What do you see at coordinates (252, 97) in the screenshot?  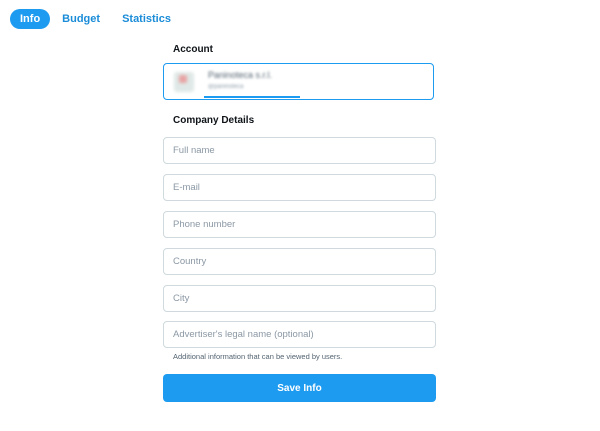 I see `account-selection-indicator` at bounding box center [252, 97].